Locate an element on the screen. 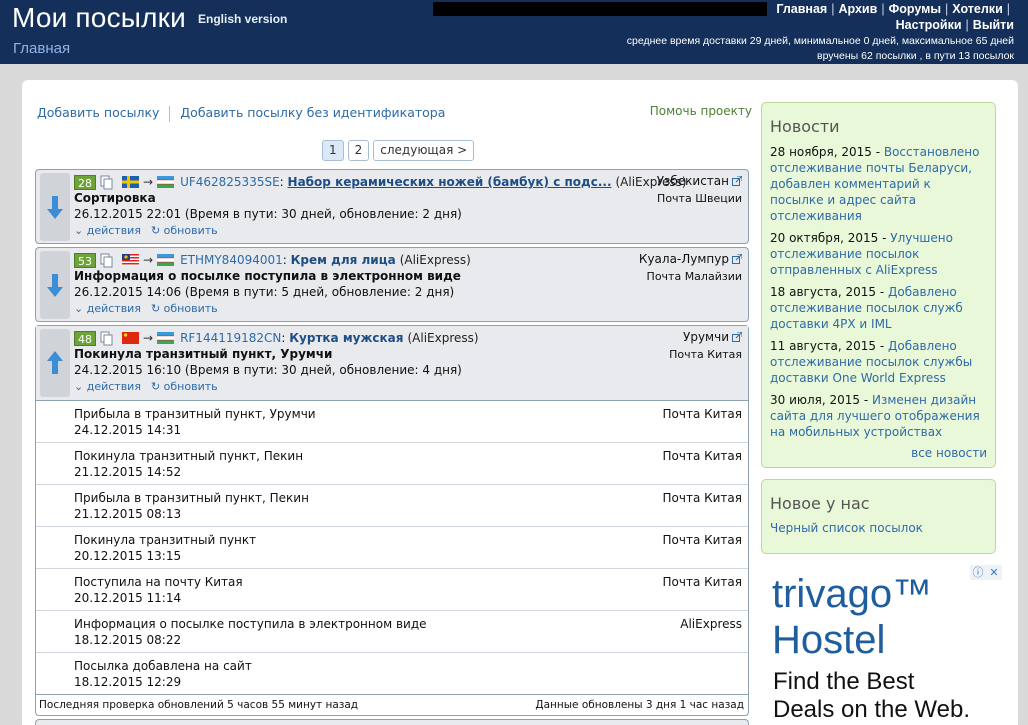 The image size is (1028, 725). ad-brand: trivago™ Hostel is located at coordinates (852, 617).